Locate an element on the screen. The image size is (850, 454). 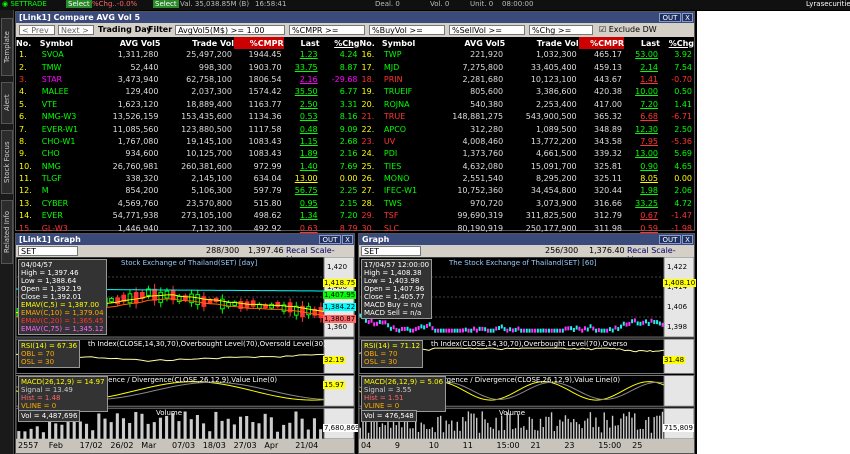
candle-body is located at coordinates (111, 300).